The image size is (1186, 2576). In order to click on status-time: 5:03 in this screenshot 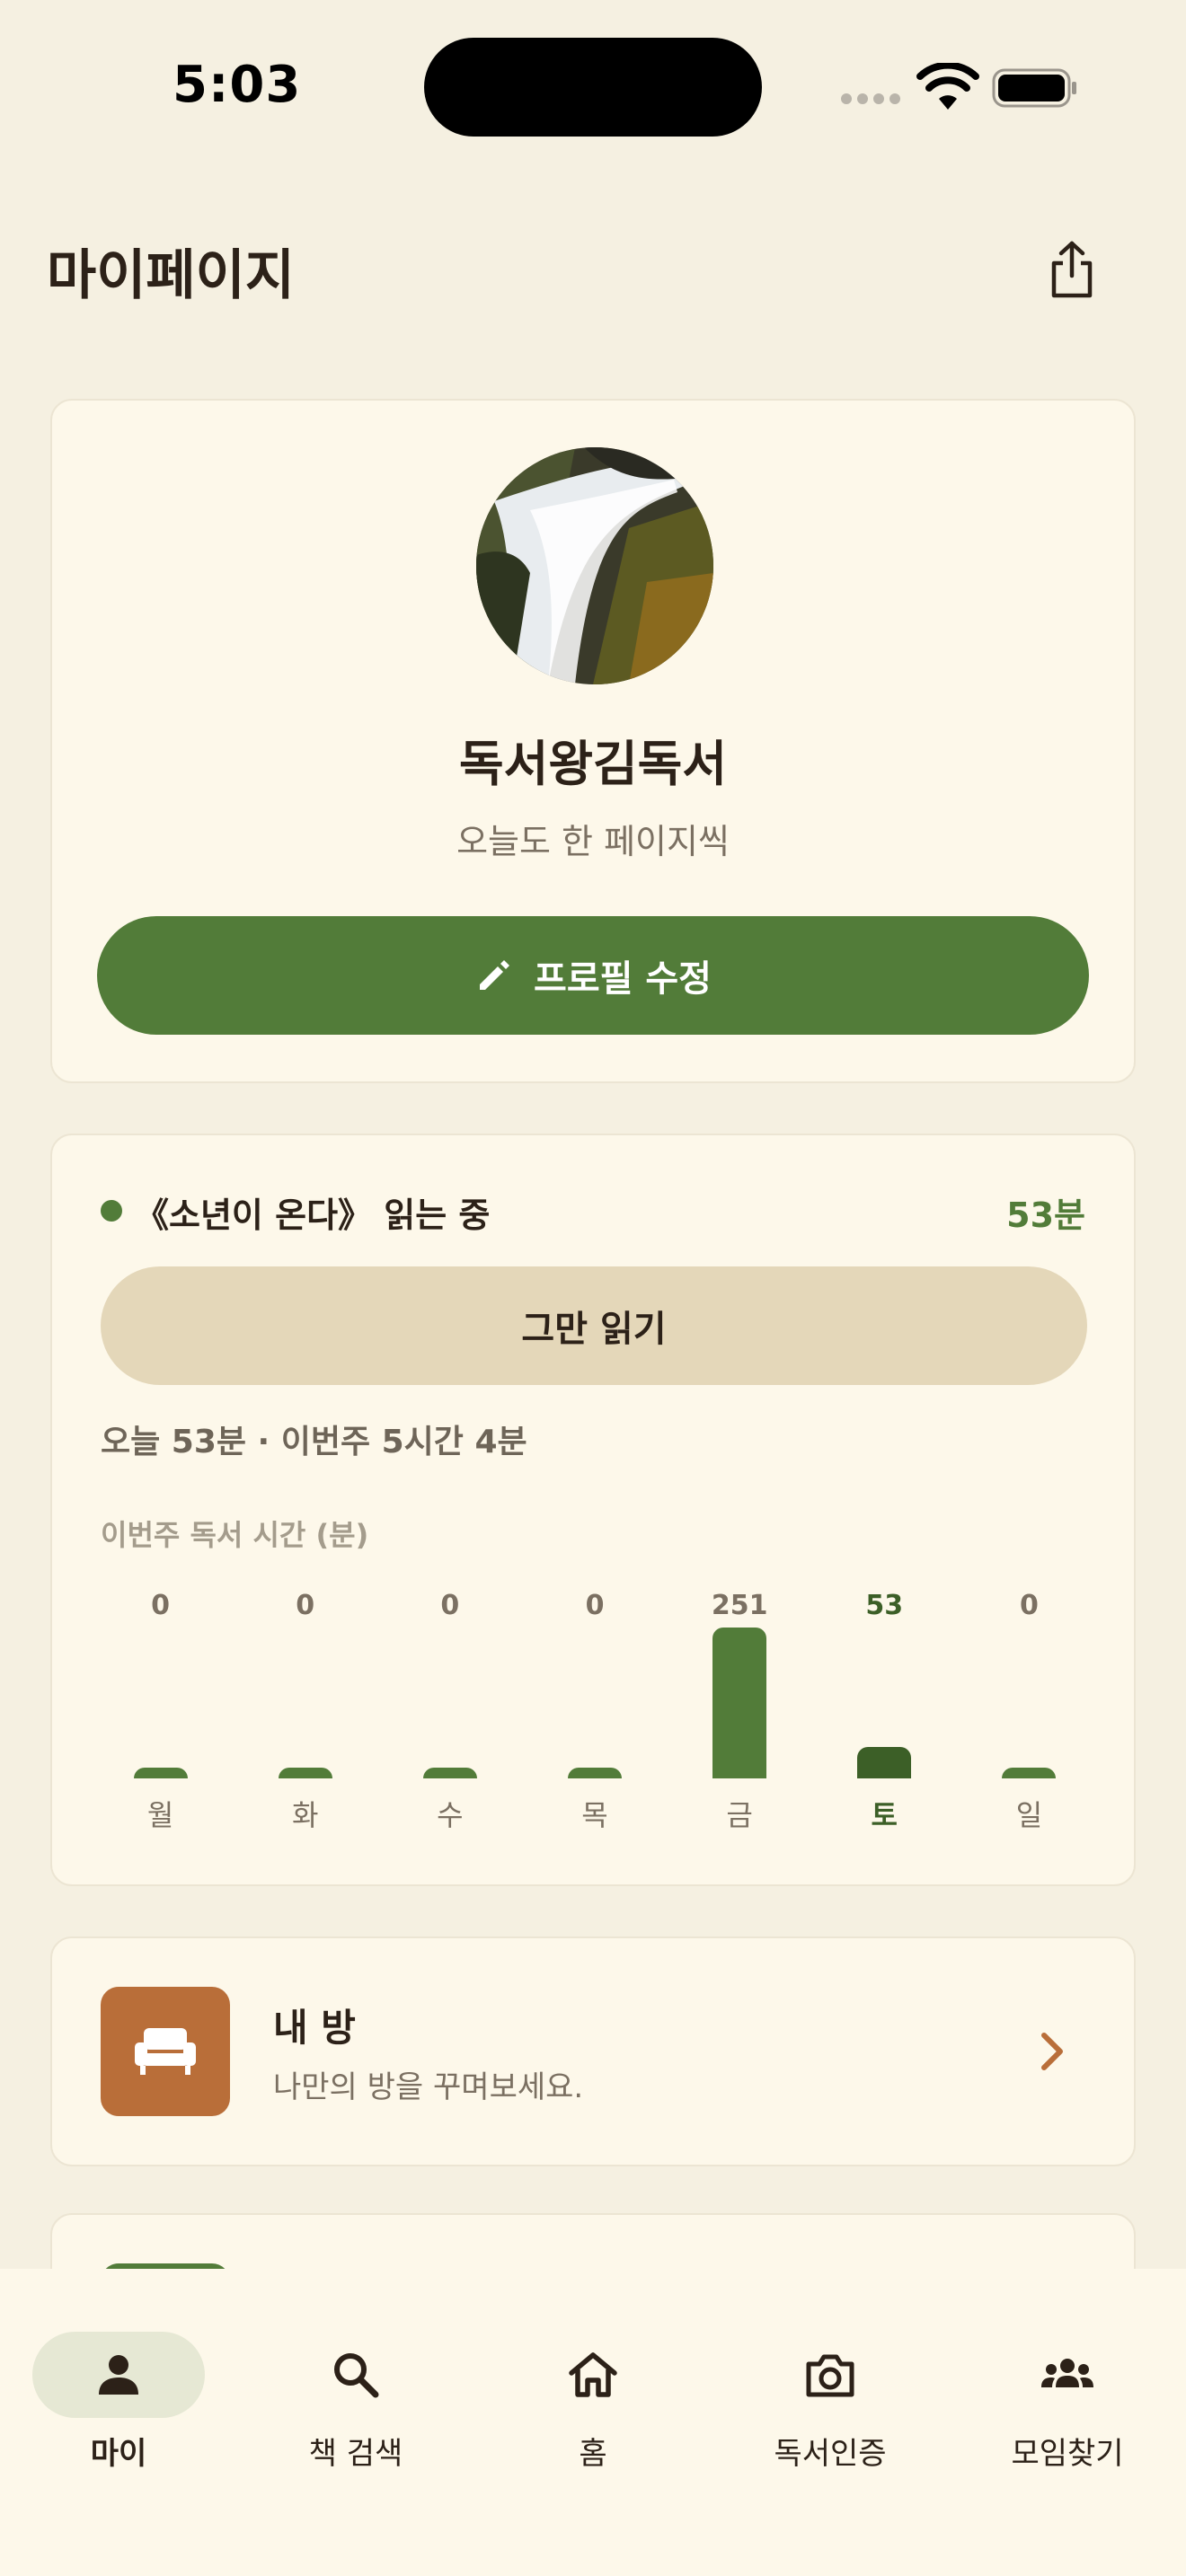, I will do `click(237, 85)`.